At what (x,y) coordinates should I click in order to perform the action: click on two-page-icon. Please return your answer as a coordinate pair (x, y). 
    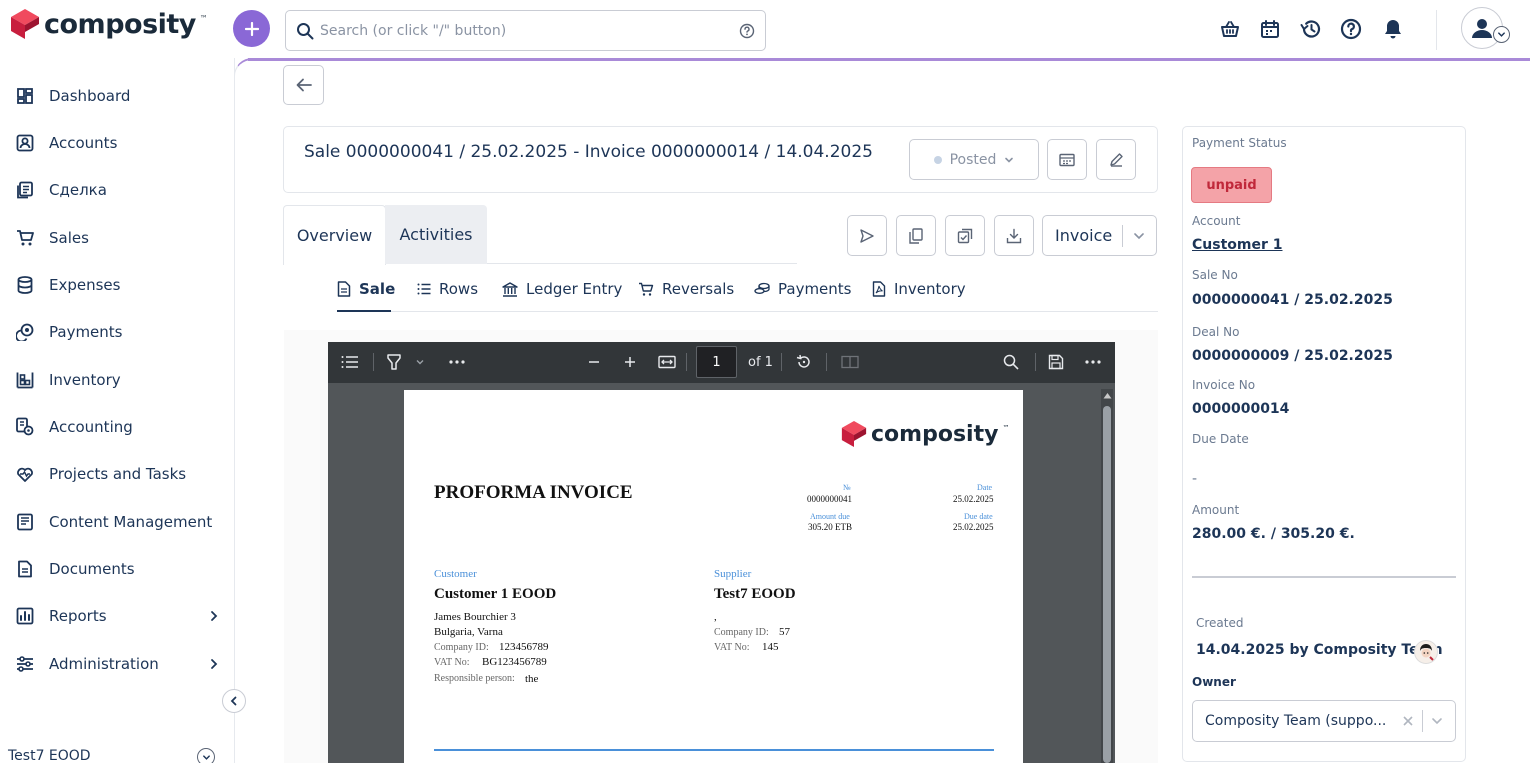
    Looking at the image, I should click on (850, 362).